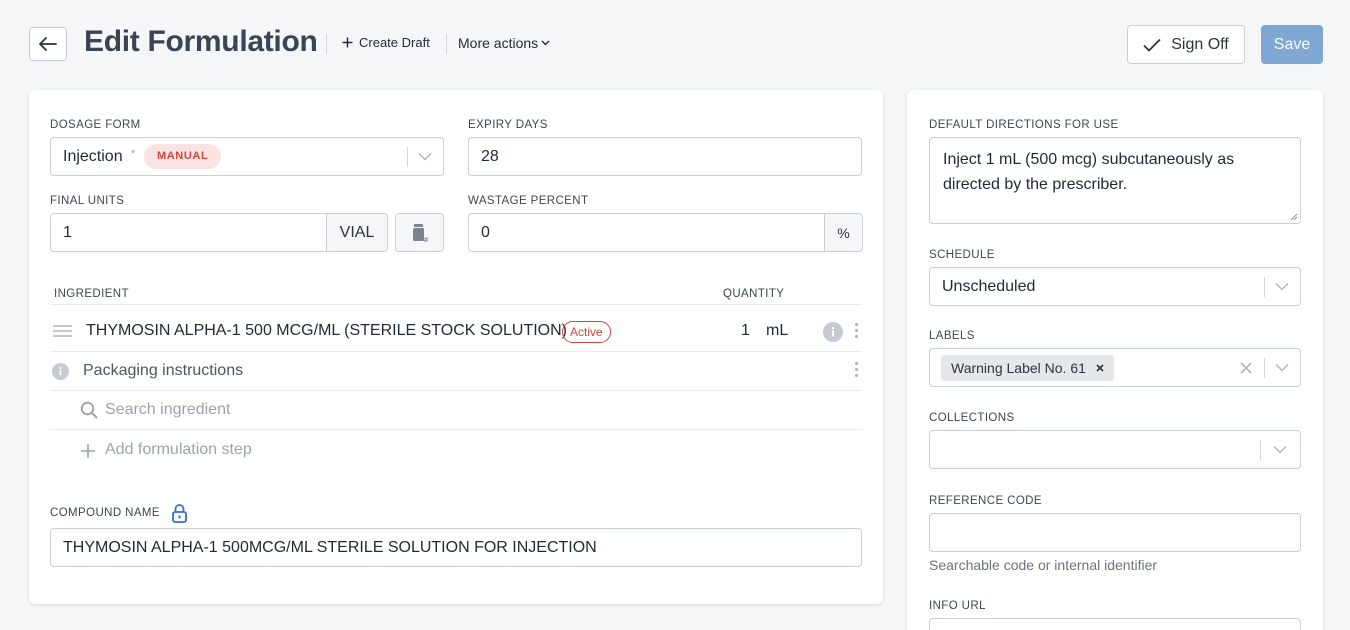 This screenshot has width=1350, height=630. Describe the element at coordinates (745, 331) in the screenshot. I see `ingredient-quantity: 1` at that location.